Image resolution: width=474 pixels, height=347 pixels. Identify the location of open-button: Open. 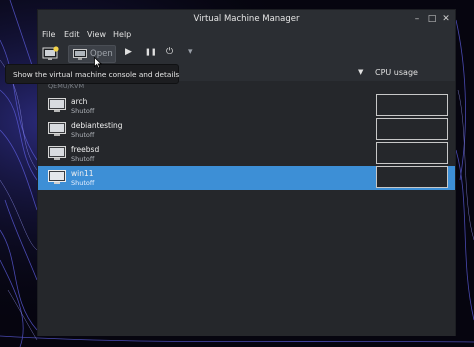
(92, 54).